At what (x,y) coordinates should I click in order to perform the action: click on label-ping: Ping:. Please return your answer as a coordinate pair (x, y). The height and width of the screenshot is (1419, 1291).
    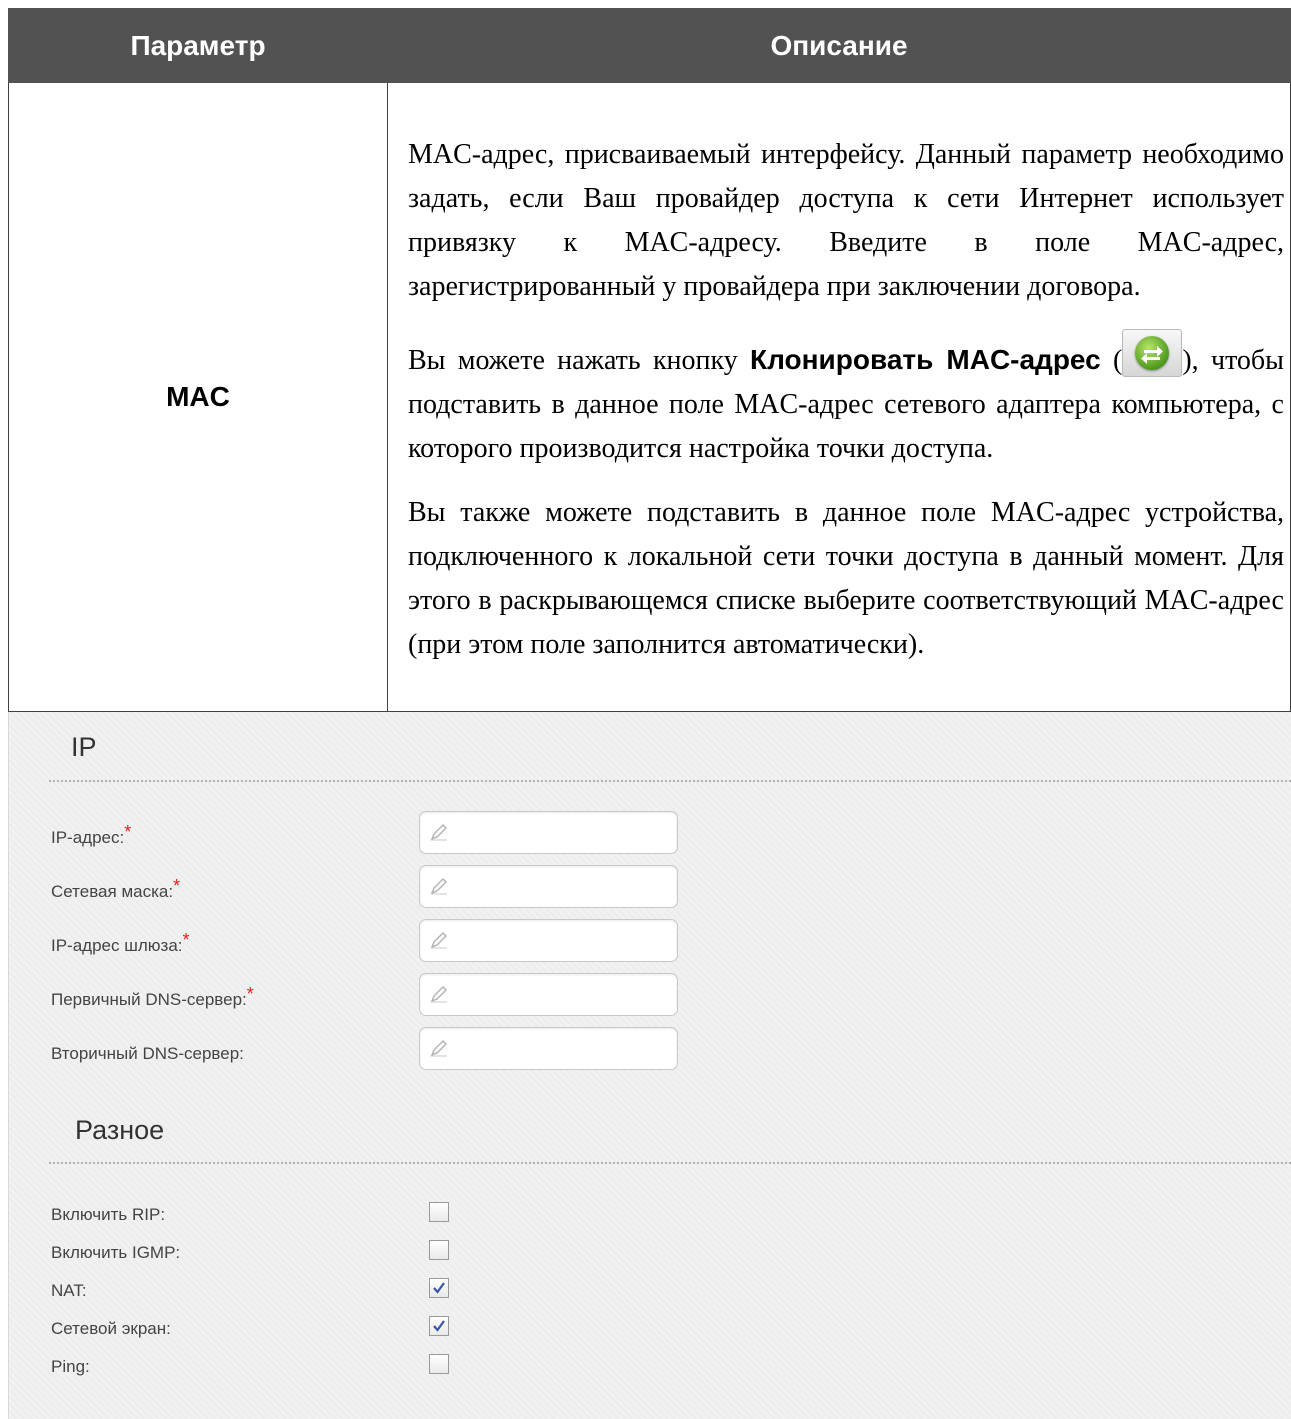
    Looking at the image, I should click on (70, 1366).